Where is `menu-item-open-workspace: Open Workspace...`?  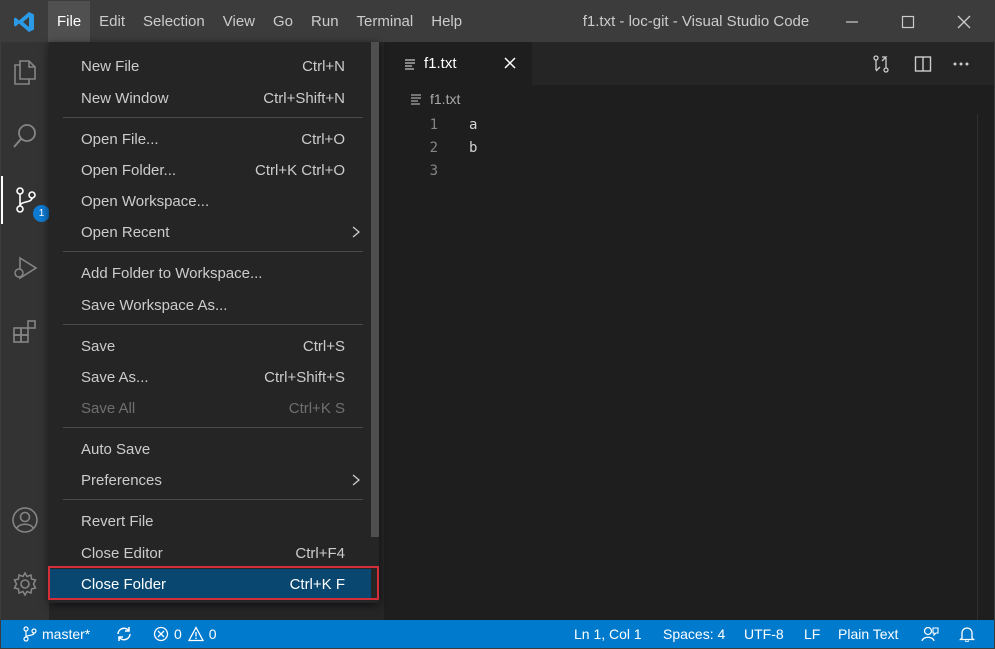 menu-item-open-workspace: Open Workspace... is located at coordinates (210, 201).